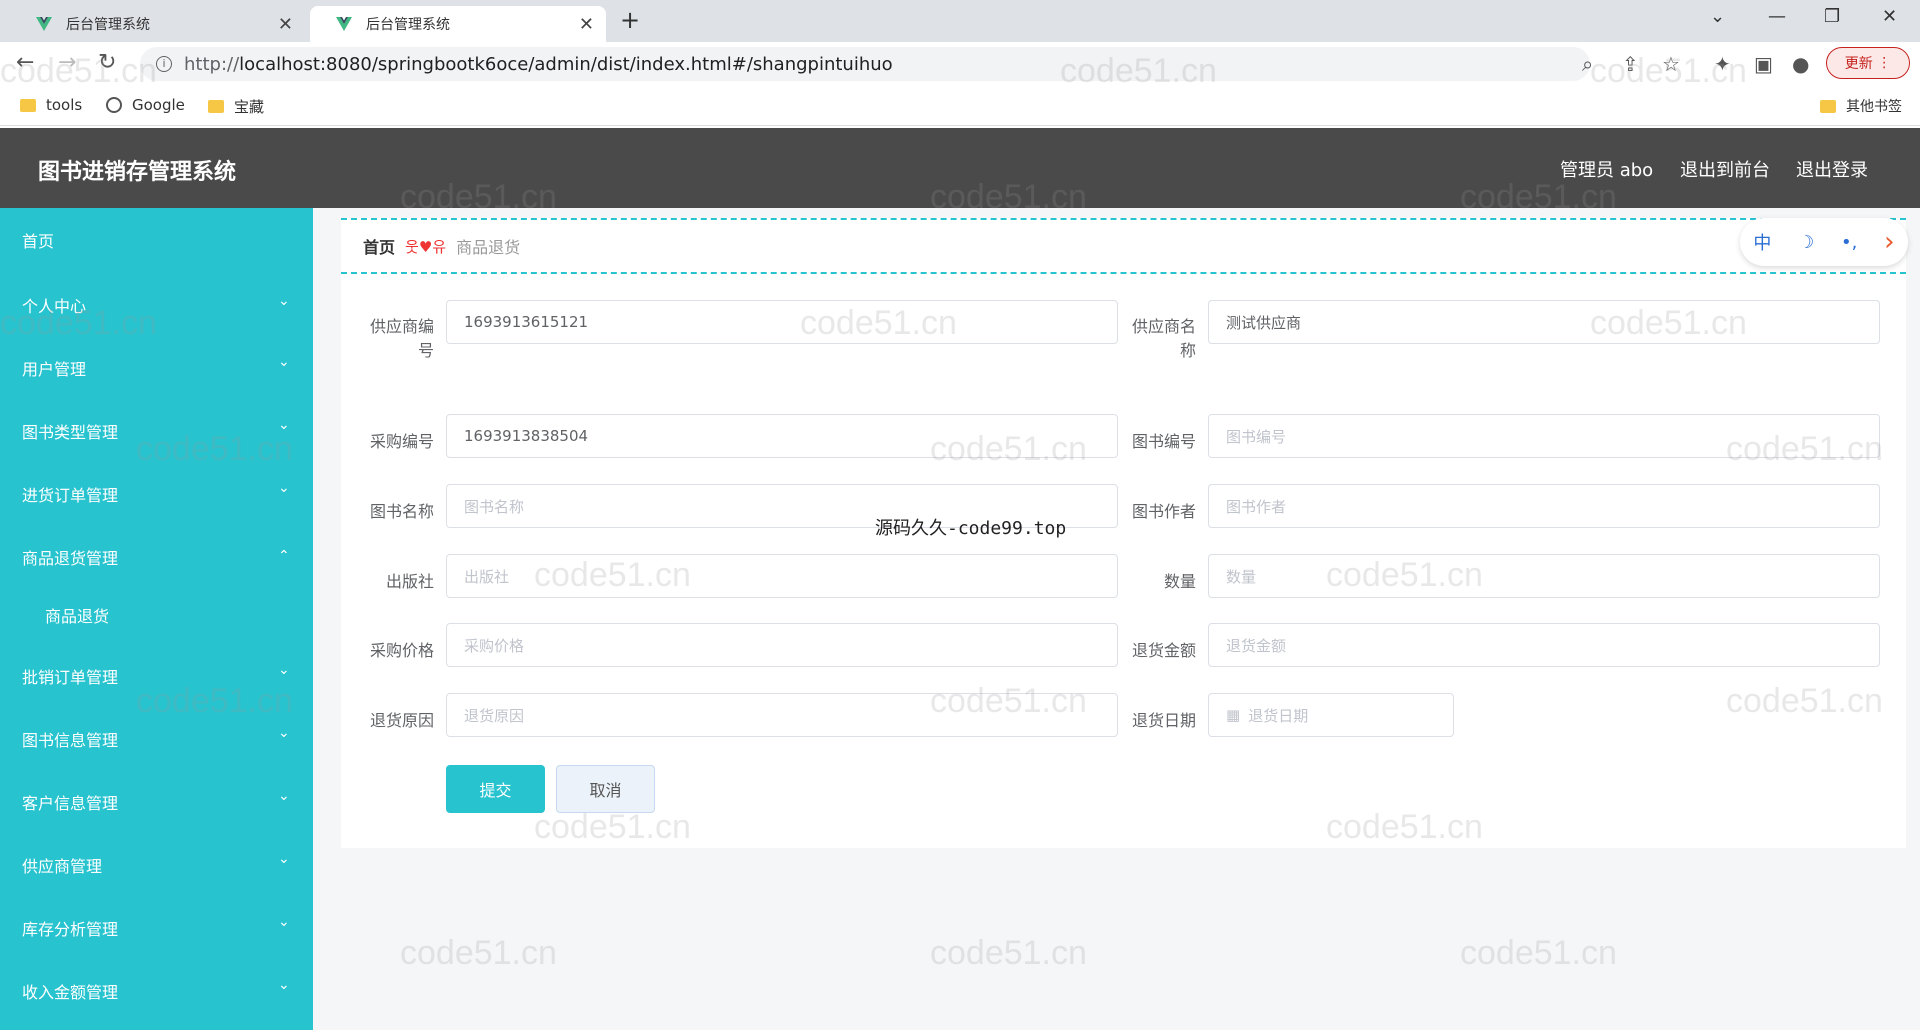 The height and width of the screenshot is (1030, 1920). I want to click on cancel-button: 取消, so click(605, 789).